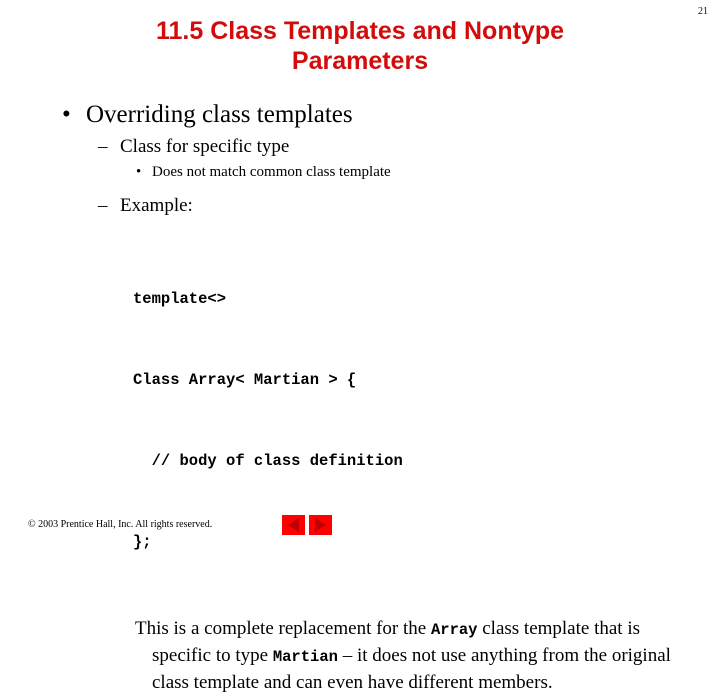  Describe the element at coordinates (245, 380) in the screenshot. I see `code-line: Class Array< Martian > {` at that location.